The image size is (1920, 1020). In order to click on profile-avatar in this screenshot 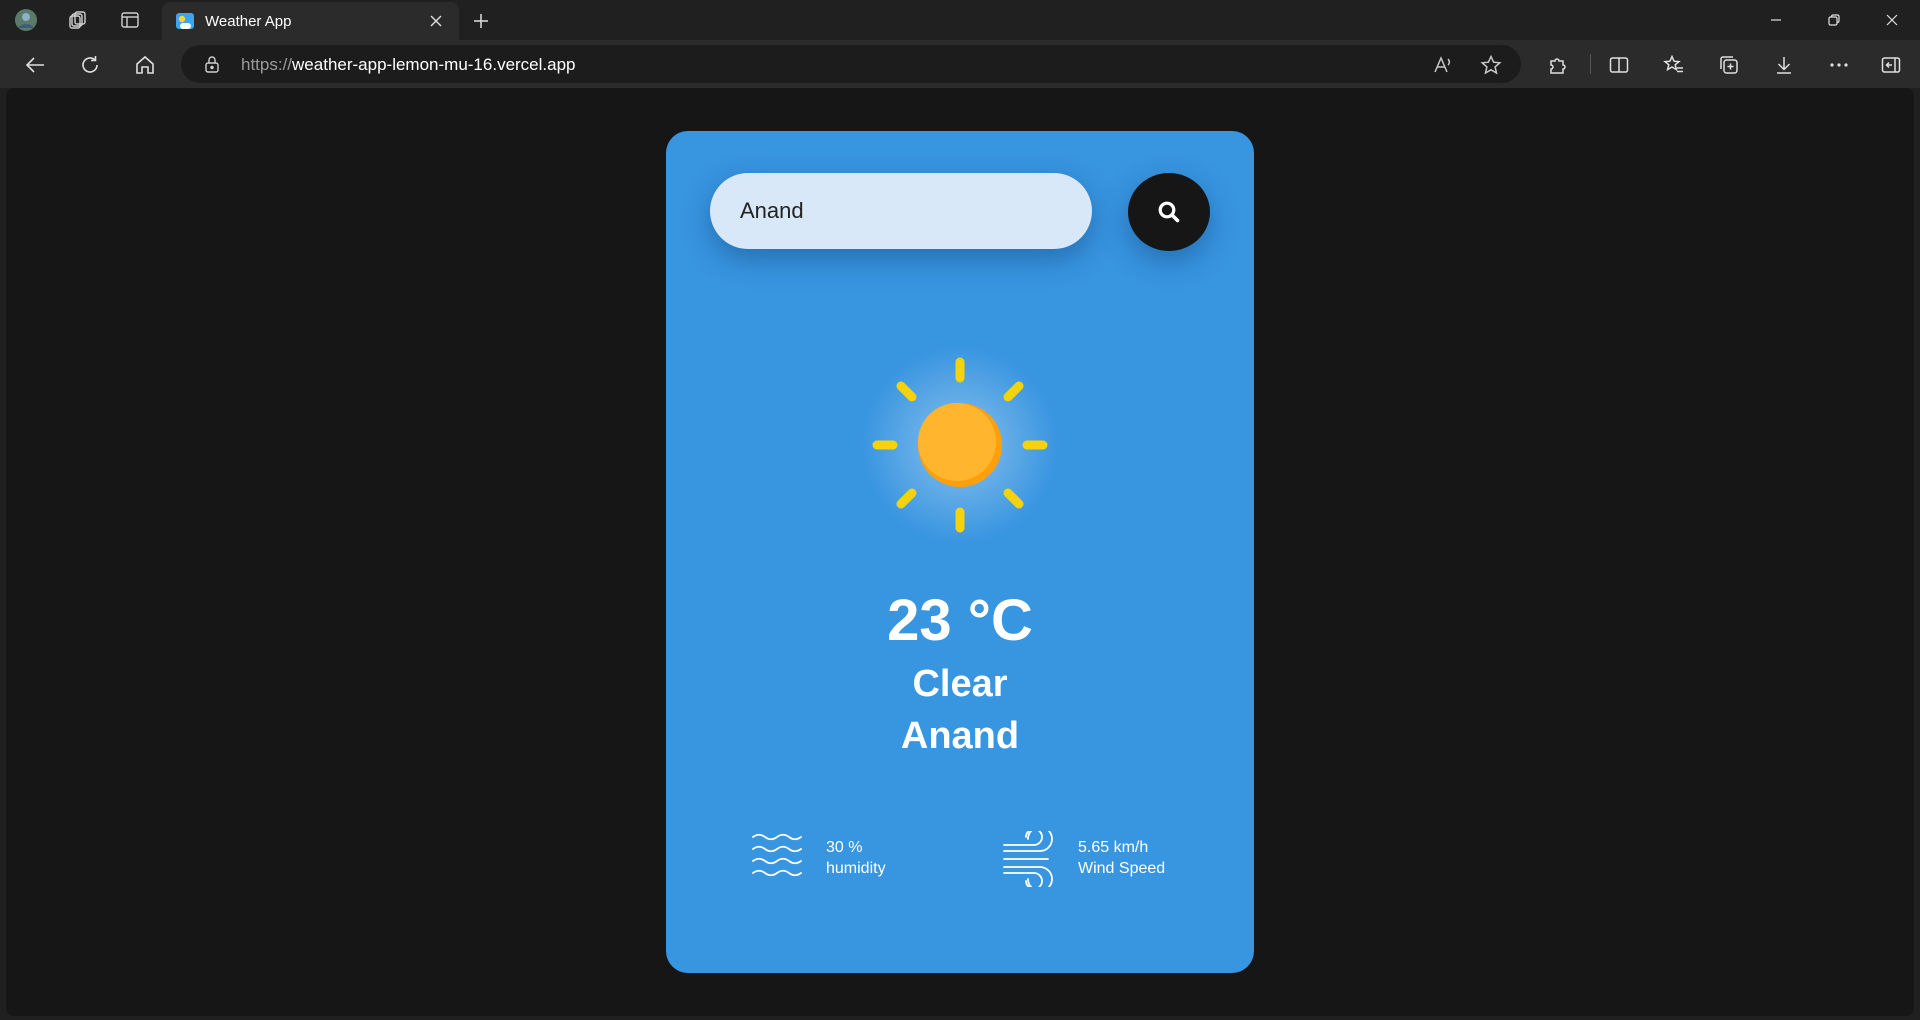, I will do `click(26, 20)`.